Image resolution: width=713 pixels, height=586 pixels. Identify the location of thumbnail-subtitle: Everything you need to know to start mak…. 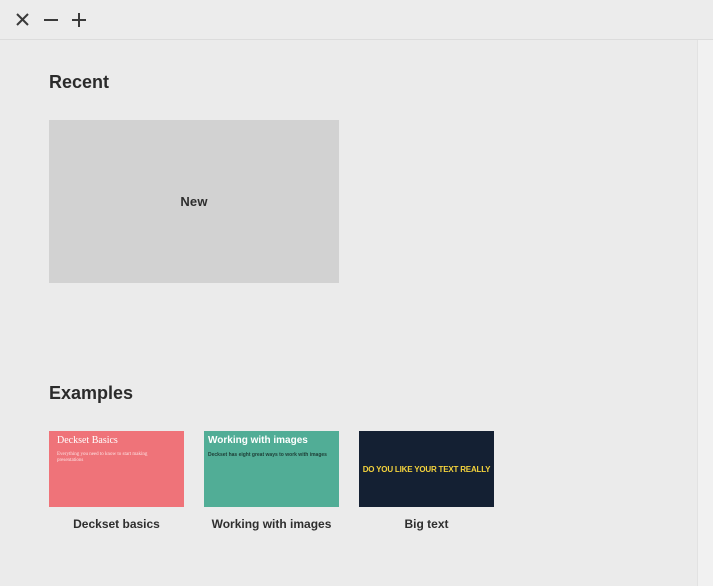
(102, 457).